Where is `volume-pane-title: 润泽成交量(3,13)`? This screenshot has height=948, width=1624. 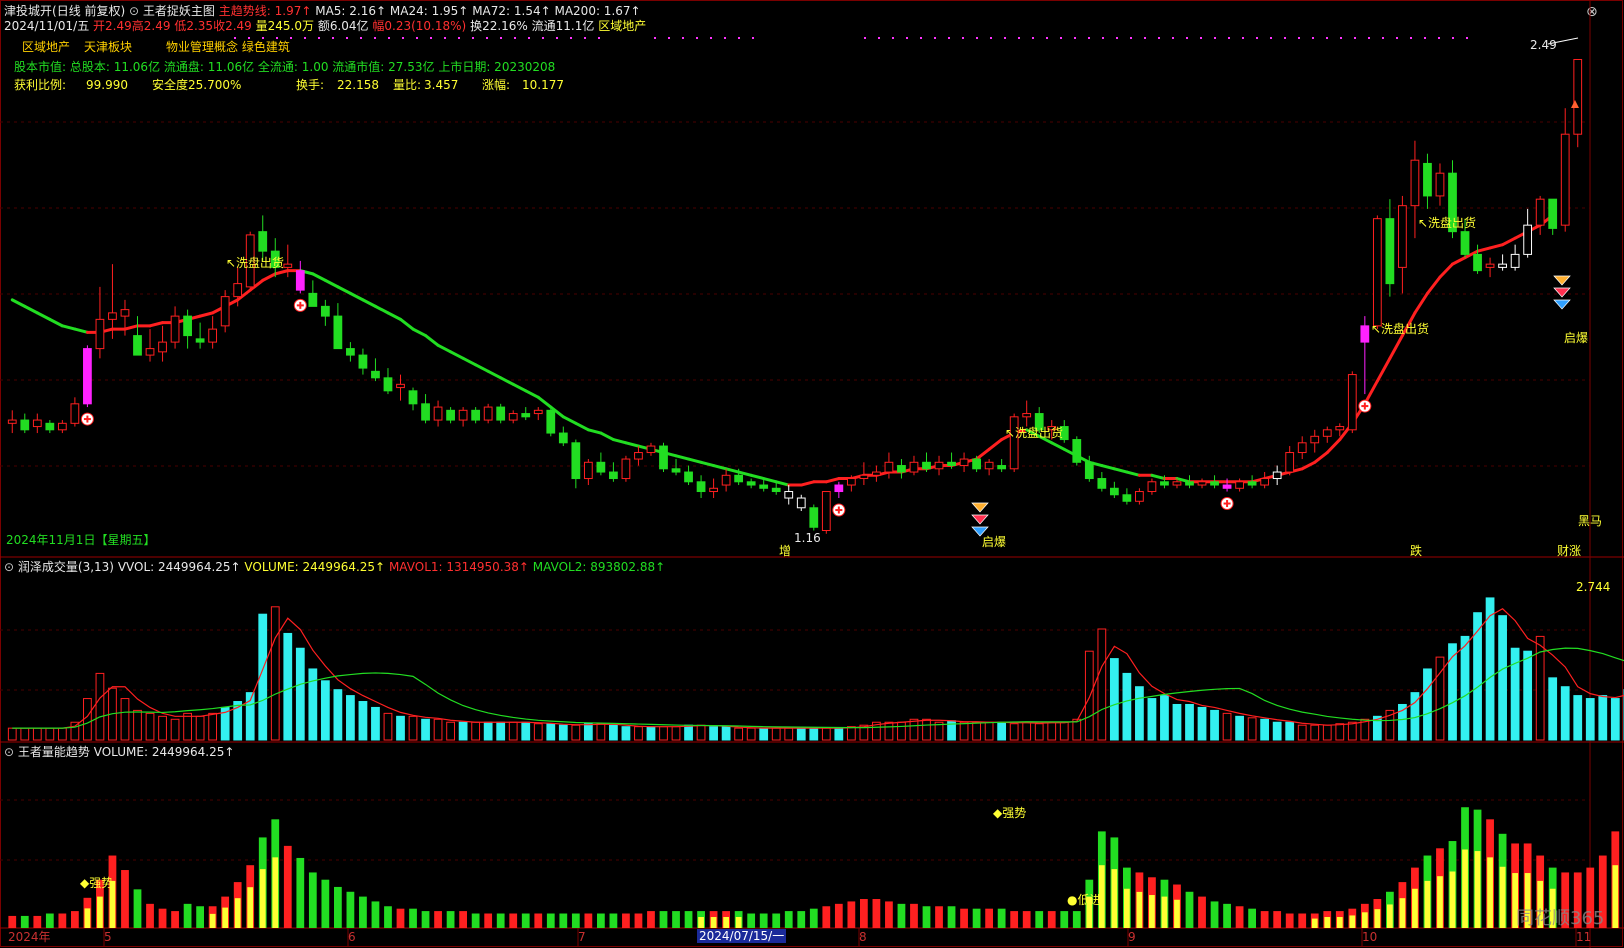
volume-pane-title: 润泽成交量(3,13) is located at coordinates (66, 567).